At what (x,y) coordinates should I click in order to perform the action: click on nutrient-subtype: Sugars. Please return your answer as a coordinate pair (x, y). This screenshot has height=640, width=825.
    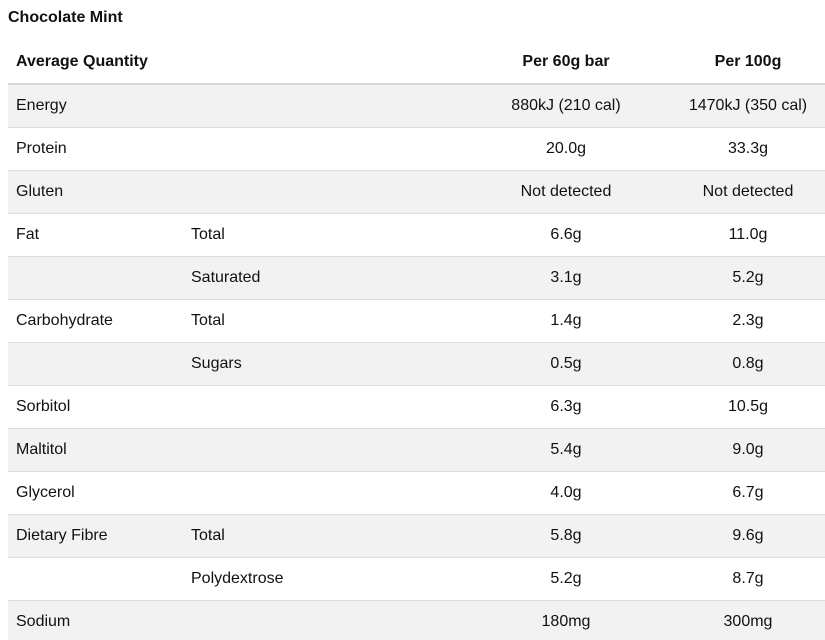
    Looking at the image, I should click on (322, 364).